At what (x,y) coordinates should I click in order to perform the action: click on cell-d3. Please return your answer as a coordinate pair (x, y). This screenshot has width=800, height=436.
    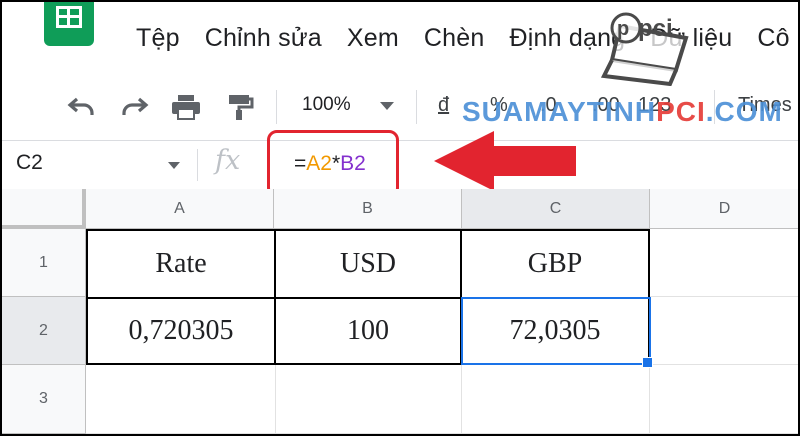
    Looking at the image, I should click on (724, 399).